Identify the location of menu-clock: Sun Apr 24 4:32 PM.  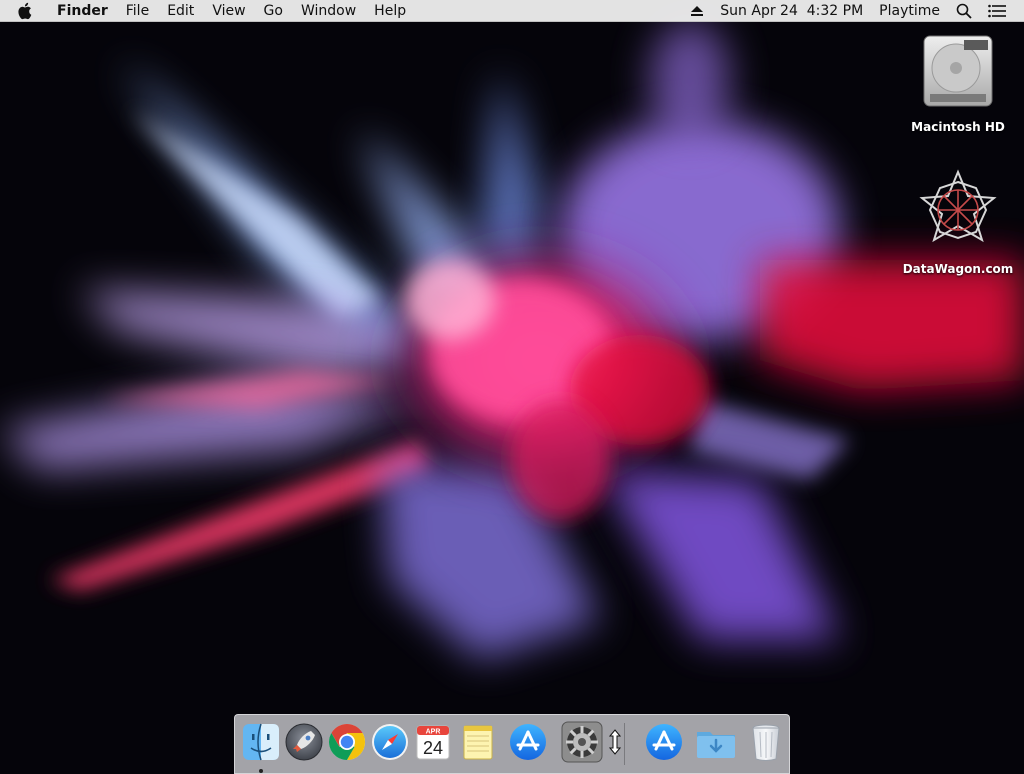
(791, 11).